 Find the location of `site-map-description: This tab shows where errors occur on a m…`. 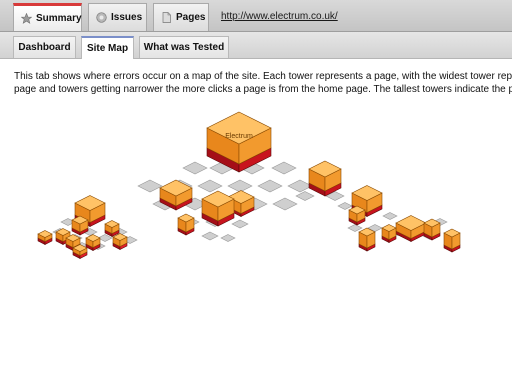

site-map-description: This tab shows where errors occur on a m… is located at coordinates (263, 83).